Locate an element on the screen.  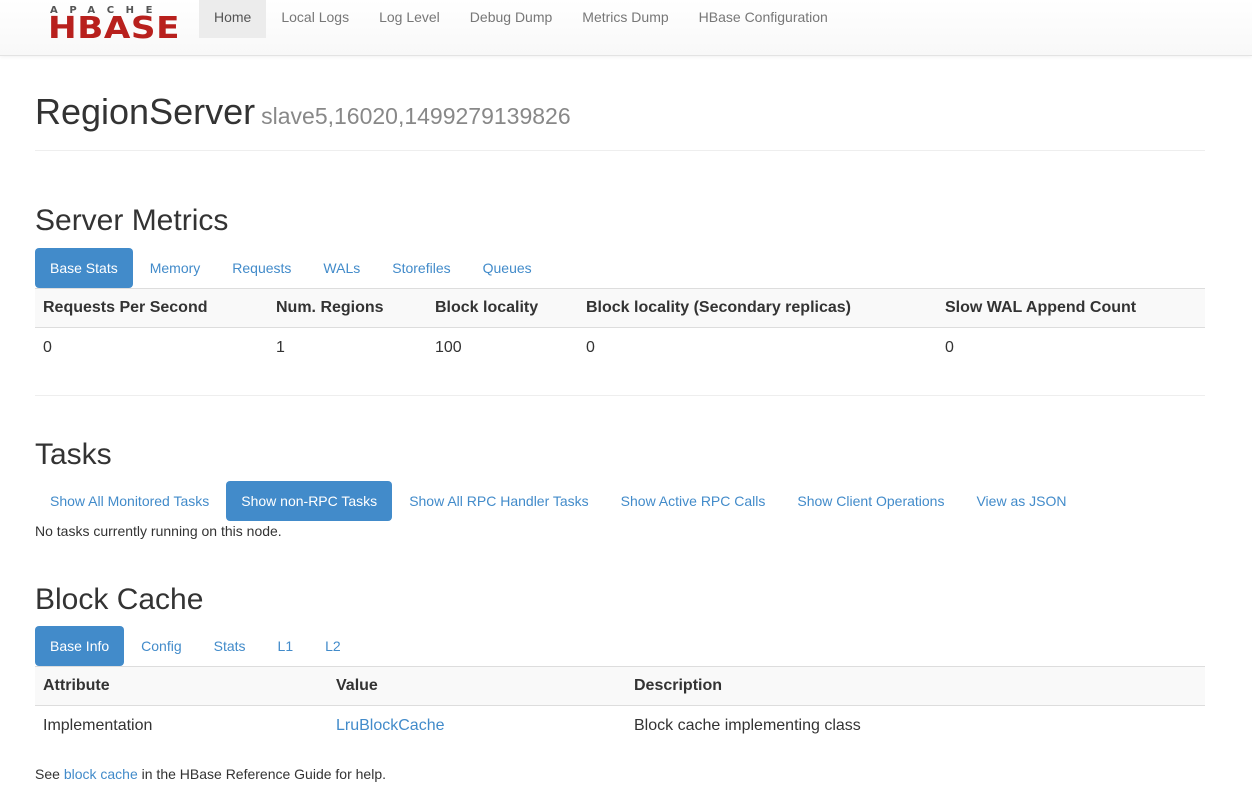
tab-requests: Requests is located at coordinates (261, 268).